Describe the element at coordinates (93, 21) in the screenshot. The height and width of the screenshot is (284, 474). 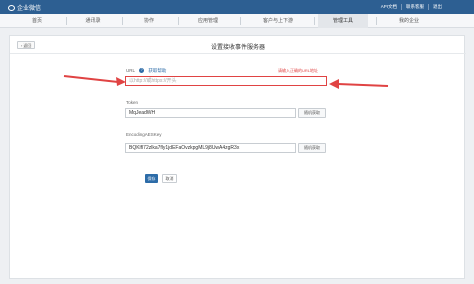
I see `tab-contacts: 通讯录` at that location.